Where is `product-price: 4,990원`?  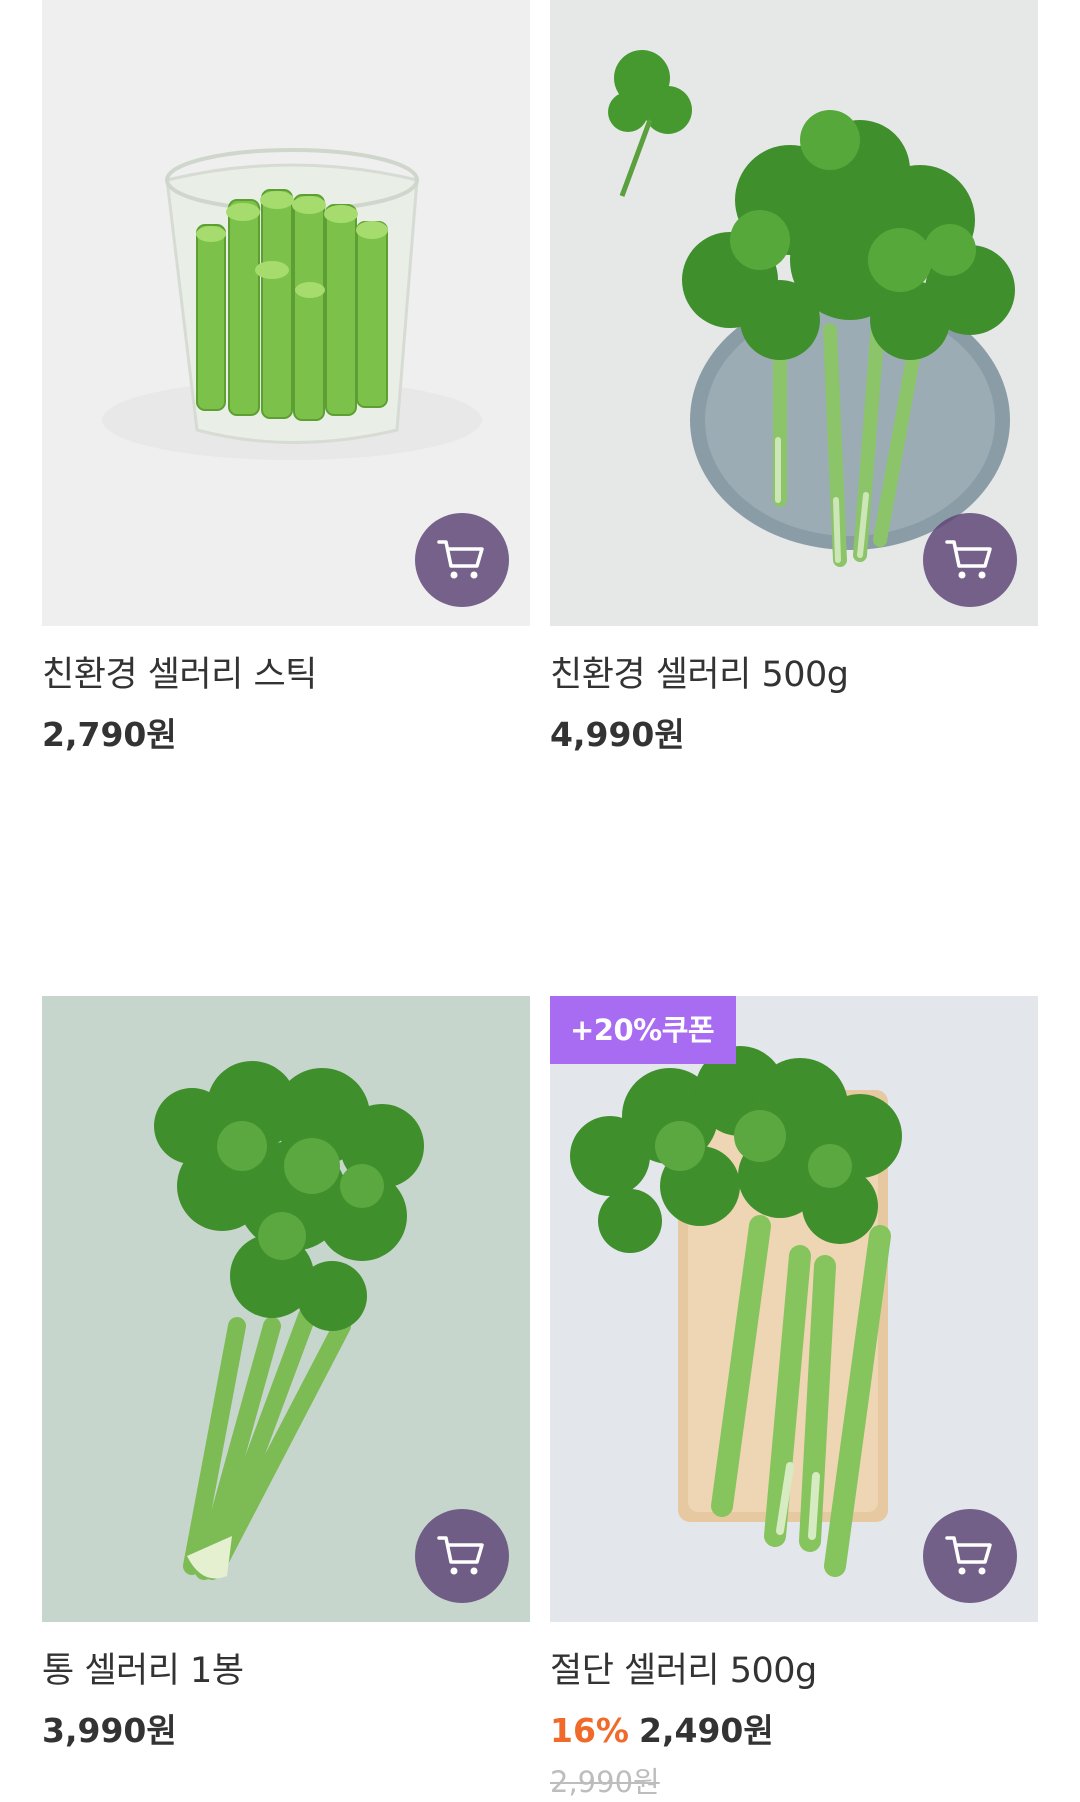
product-price: 4,990원 is located at coordinates (617, 734).